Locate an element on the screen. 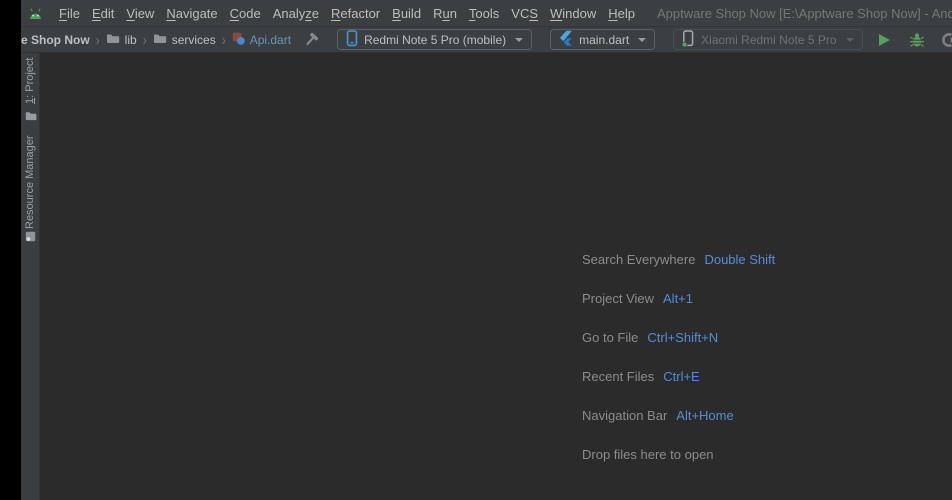 Image resolution: width=952 pixels, height=500 pixels. hint-project-view: Project View Alt+1 is located at coordinates (638, 298).